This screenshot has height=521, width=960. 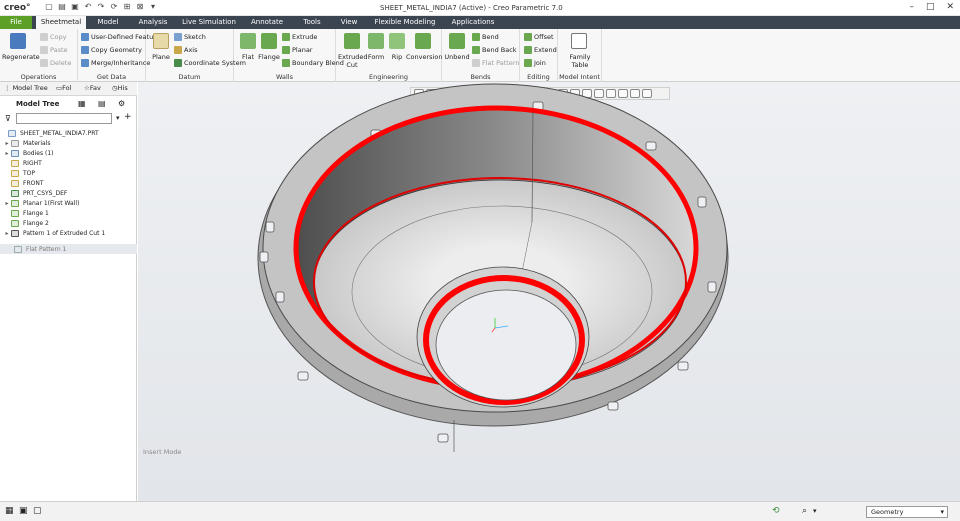 I want to click on tree-item: Flange 2, so click(x=68, y=223).